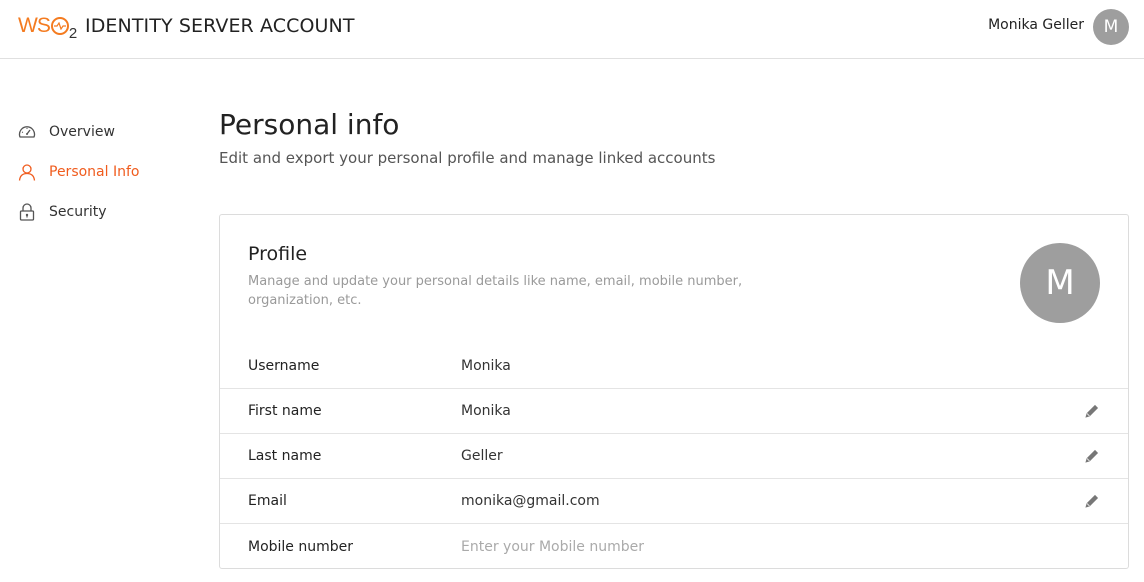 The width and height of the screenshot is (1144, 582). What do you see at coordinates (482, 456) in the screenshot?
I see `field-value: Geller` at bounding box center [482, 456].